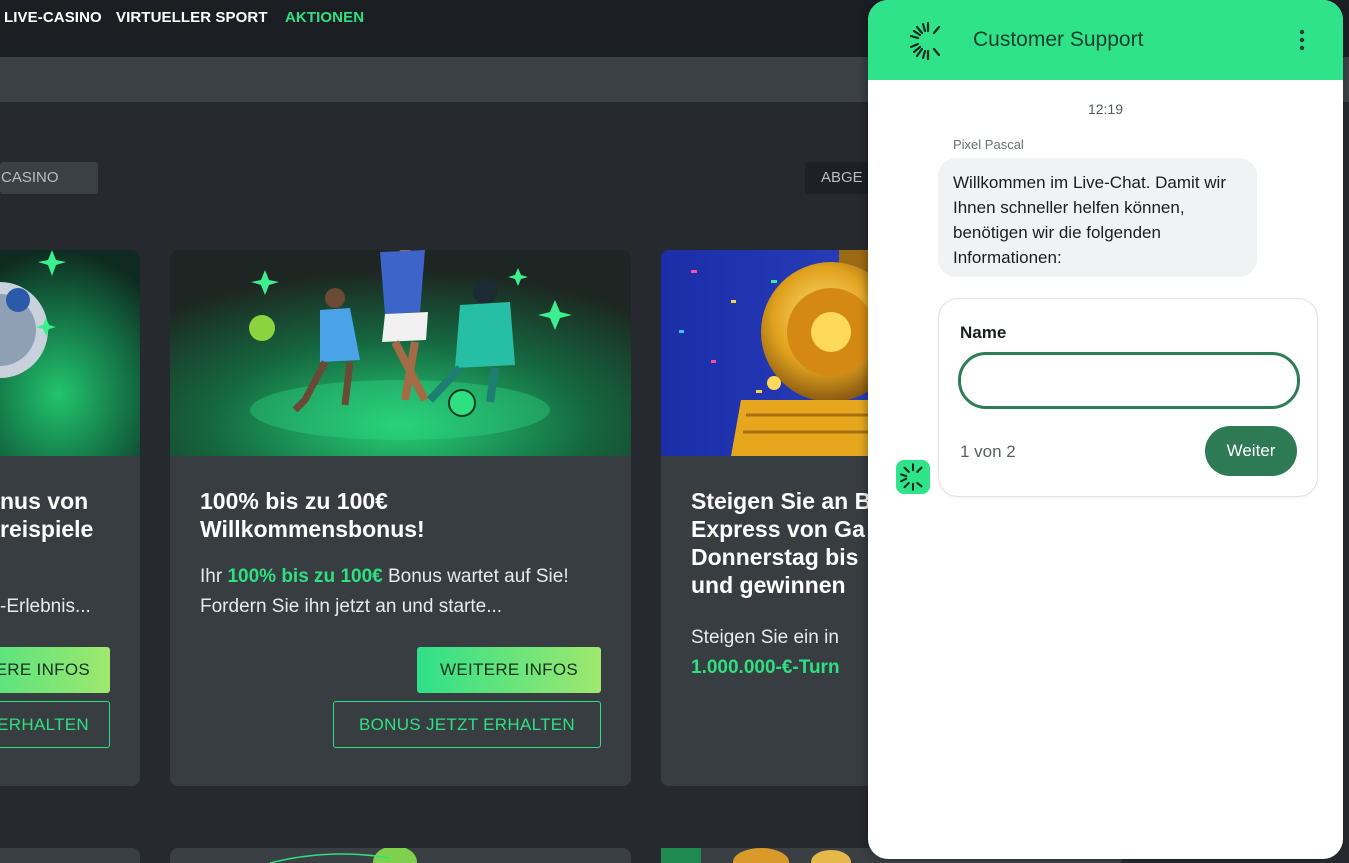 The height and width of the screenshot is (863, 1349). What do you see at coordinates (192, 17) in the screenshot?
I see `nav-item-virtueller-sport: VIRTUELLER SPORT` at bounding box center [192, 17].